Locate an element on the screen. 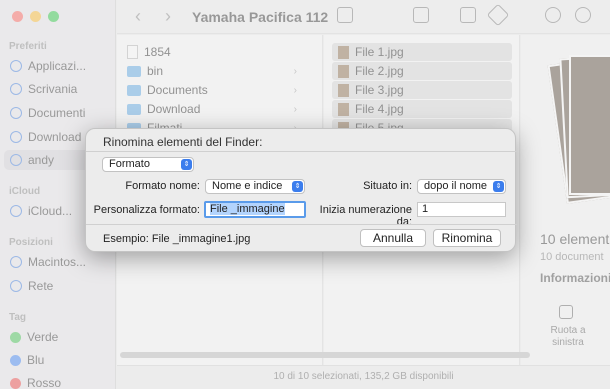 The width and height of the screenshot is (610, 389). list-item: bin › is located at coordinates (217, 71).